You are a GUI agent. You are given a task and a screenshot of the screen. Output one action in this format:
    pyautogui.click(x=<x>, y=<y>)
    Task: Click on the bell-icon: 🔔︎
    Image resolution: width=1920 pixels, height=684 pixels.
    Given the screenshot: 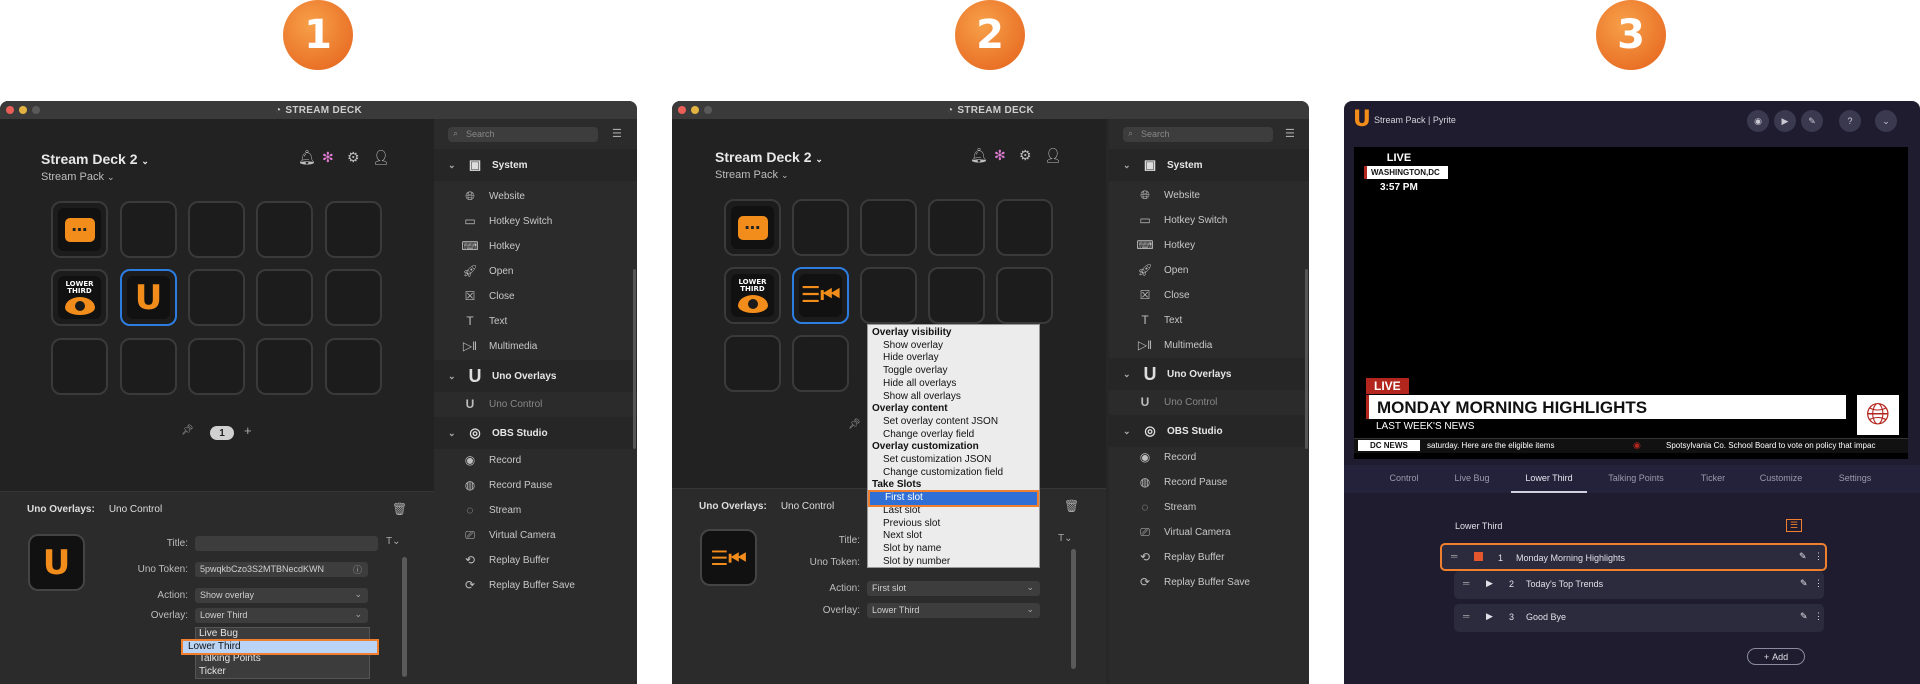 What is the action you would take?
    pyautogui.click(x=979, y=155)
    